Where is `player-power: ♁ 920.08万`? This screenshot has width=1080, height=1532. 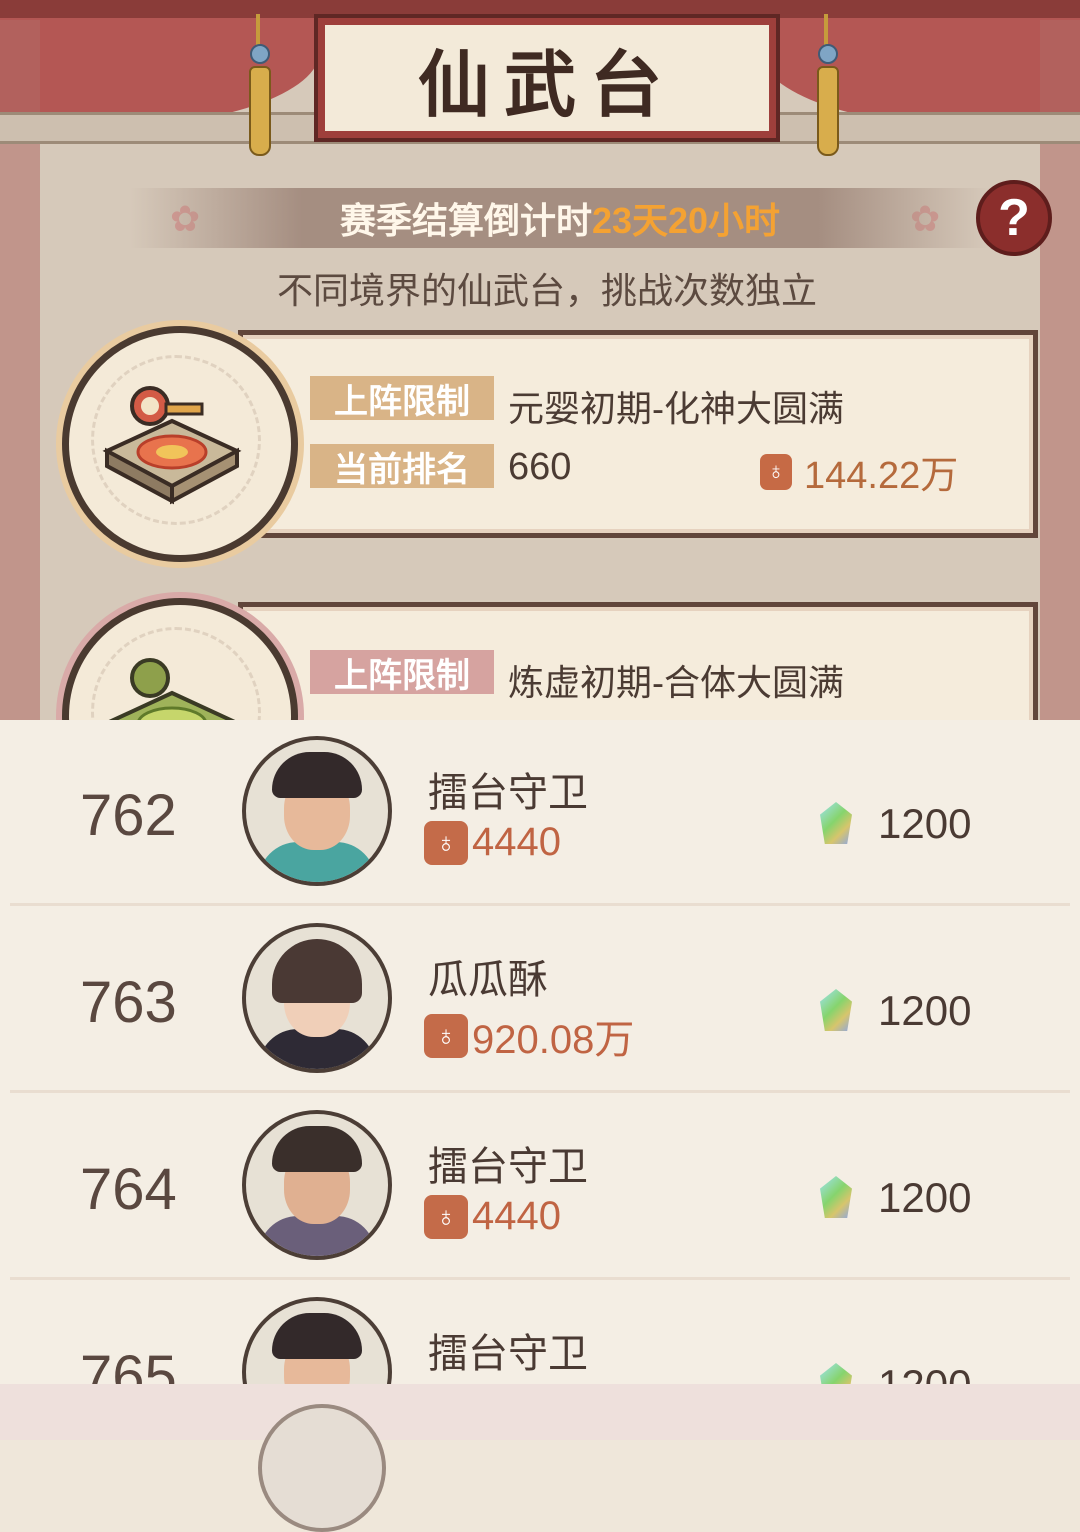 player-power: ♁ 920.08万 is located at coordinates (529, 1036).